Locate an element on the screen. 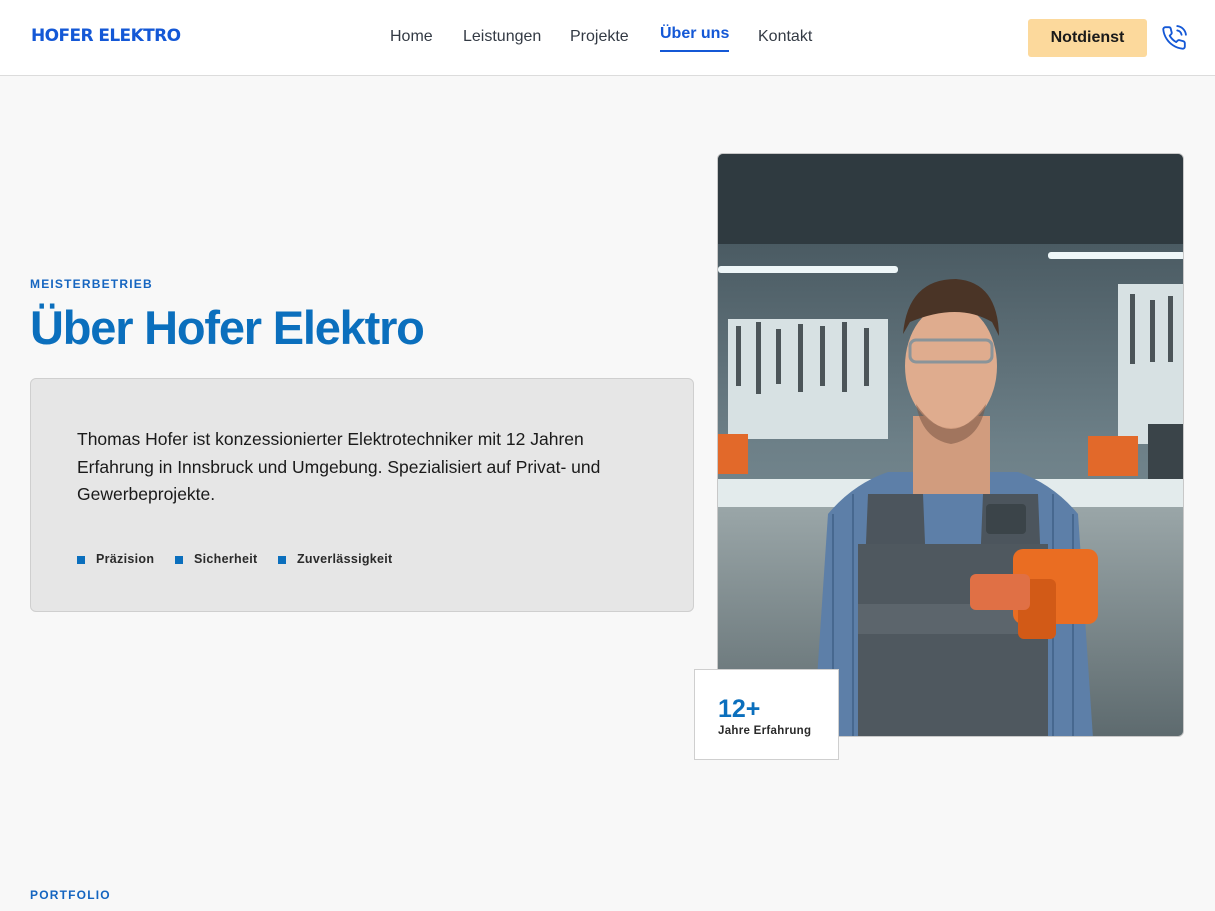 This screenshot has width=1215, height=911. nav-item-leistungen: Leistungen is located at coordinates (502, 37).